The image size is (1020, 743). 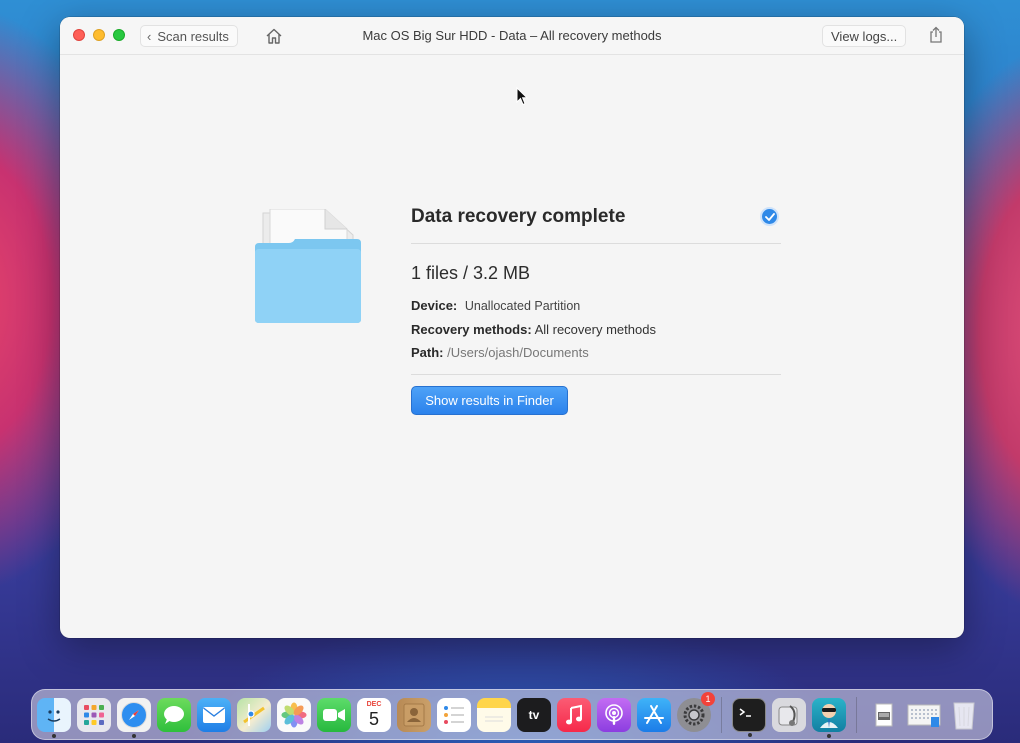 I want to click on calendar-day: 5, so click(x=373, y=718).